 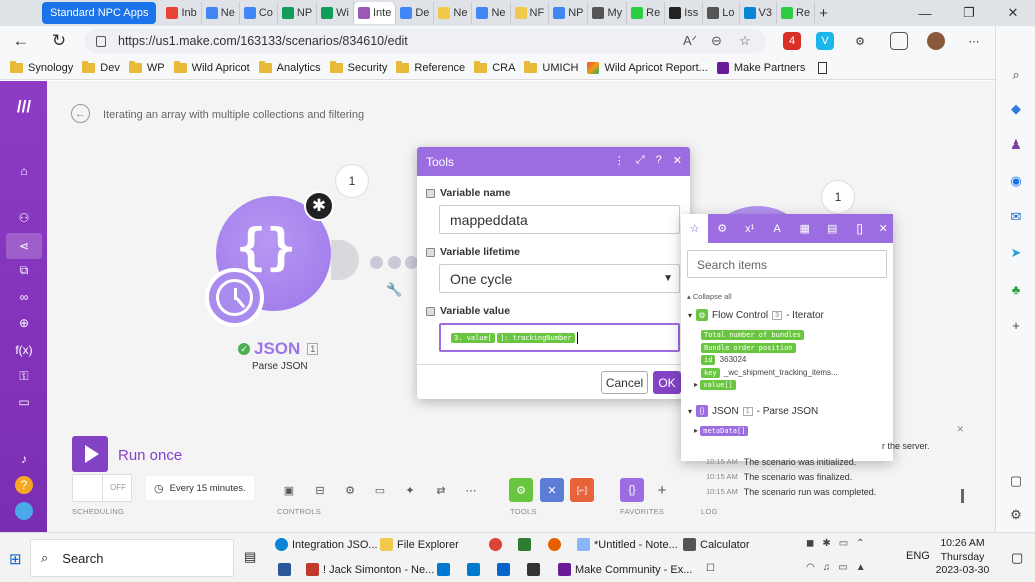 I want to click on item-chip: Bundle order position, so click(x=748, y=348).